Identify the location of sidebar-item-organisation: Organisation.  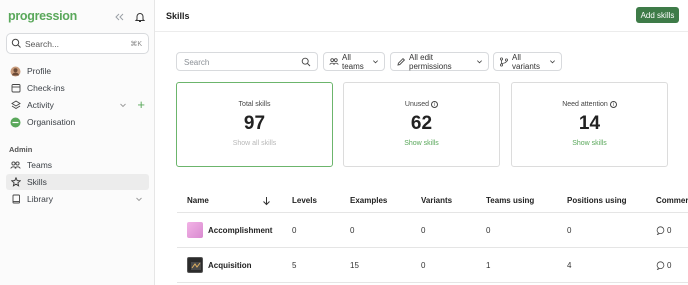
(77, 122).